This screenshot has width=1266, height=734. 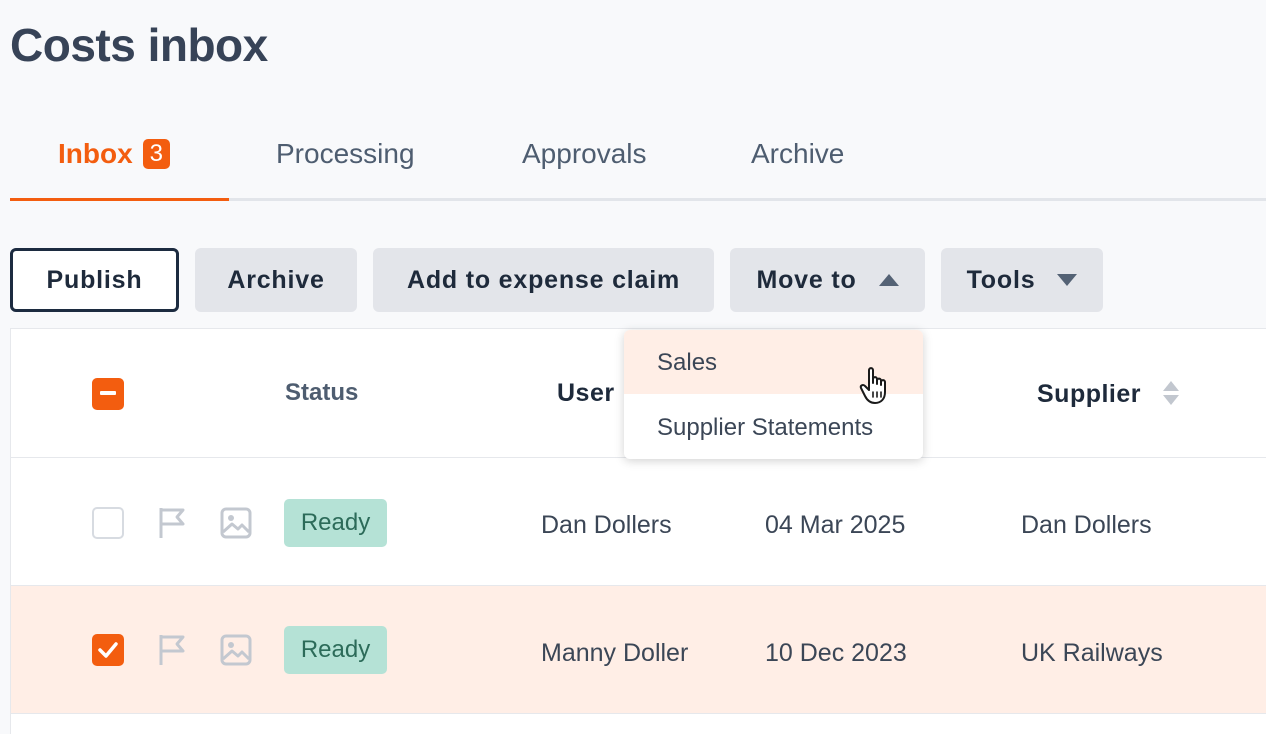 What do you see at coordinates (687, 362) in the screenshot?
I see `menu-item-label: Sales` at bounding box center [687, 362].